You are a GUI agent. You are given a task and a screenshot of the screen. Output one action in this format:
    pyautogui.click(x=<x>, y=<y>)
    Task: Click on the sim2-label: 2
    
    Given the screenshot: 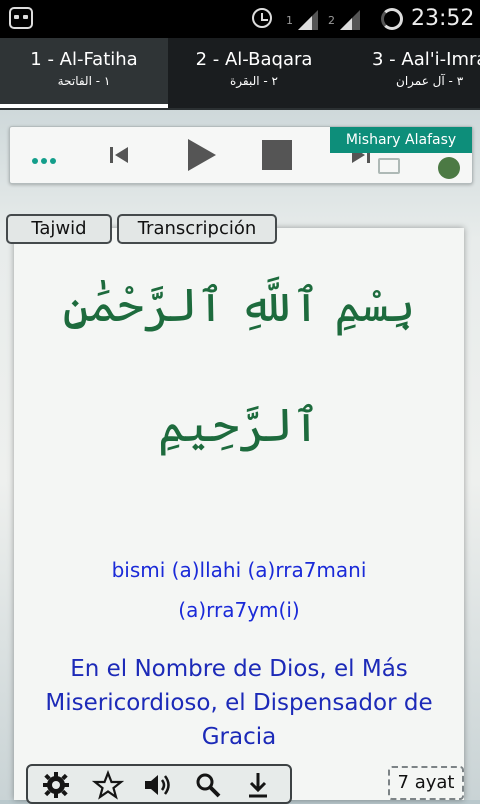 What is the action you would take?
    pyautogui.click(x=331, y=20)
    